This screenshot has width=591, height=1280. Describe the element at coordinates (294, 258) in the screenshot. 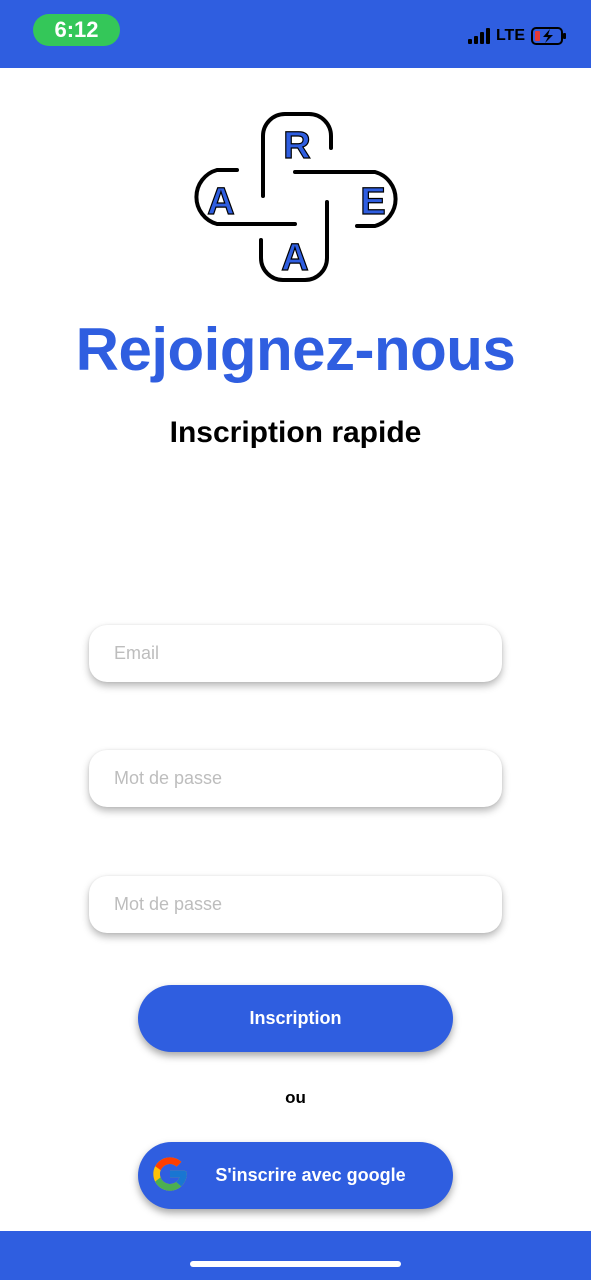

I see `logo-letter-bottom: A` at that location.